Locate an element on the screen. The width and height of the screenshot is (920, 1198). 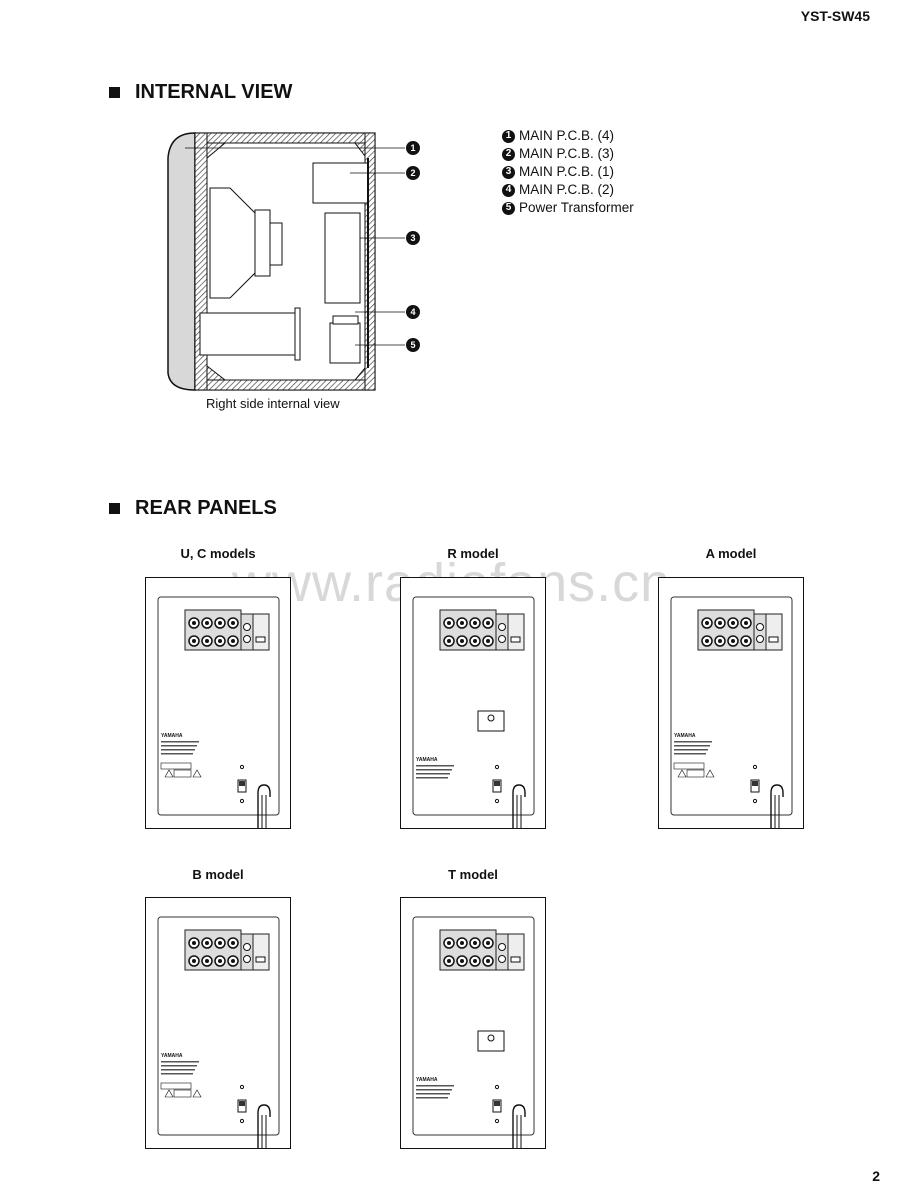
legend-item: 2 MAIN P.C.B. (3) is located at coordinates (568, 154).